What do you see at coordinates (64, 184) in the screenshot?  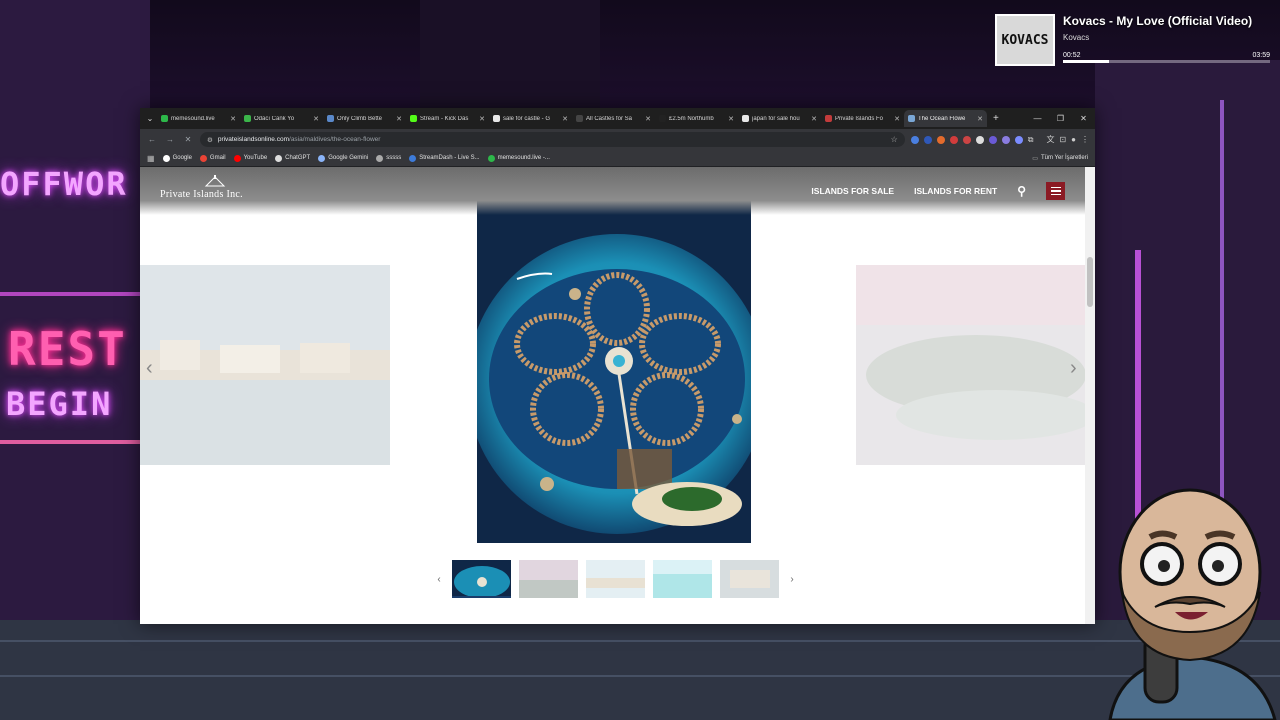 I see `neon-sign-top: OFFWOR` at bounding box center [64, 184].